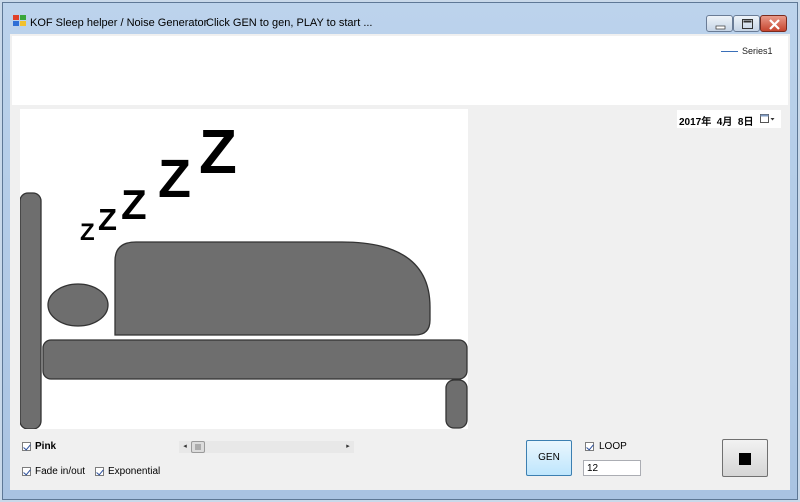 This screenshot has width=800, height=502. Describe the element at coordinates (348, 447) in the screenshot. I see `scroll-right-icon: ▸` at that location.